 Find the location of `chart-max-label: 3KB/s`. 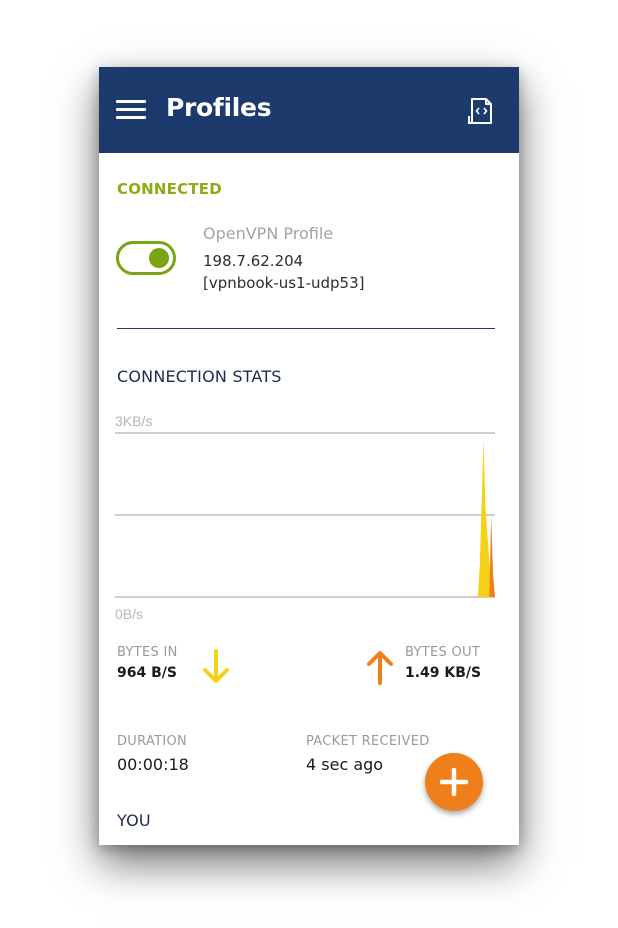

chart-max-label: 3KB/s is located at coordinates (133, 421).